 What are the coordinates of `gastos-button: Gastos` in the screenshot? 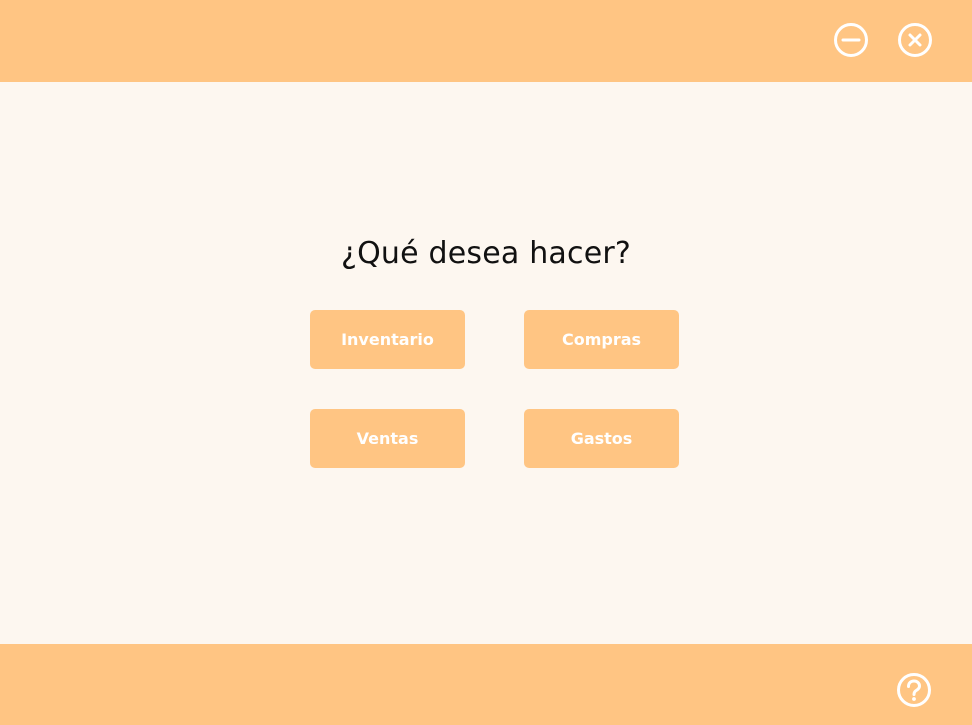 It's located at (601, 438).